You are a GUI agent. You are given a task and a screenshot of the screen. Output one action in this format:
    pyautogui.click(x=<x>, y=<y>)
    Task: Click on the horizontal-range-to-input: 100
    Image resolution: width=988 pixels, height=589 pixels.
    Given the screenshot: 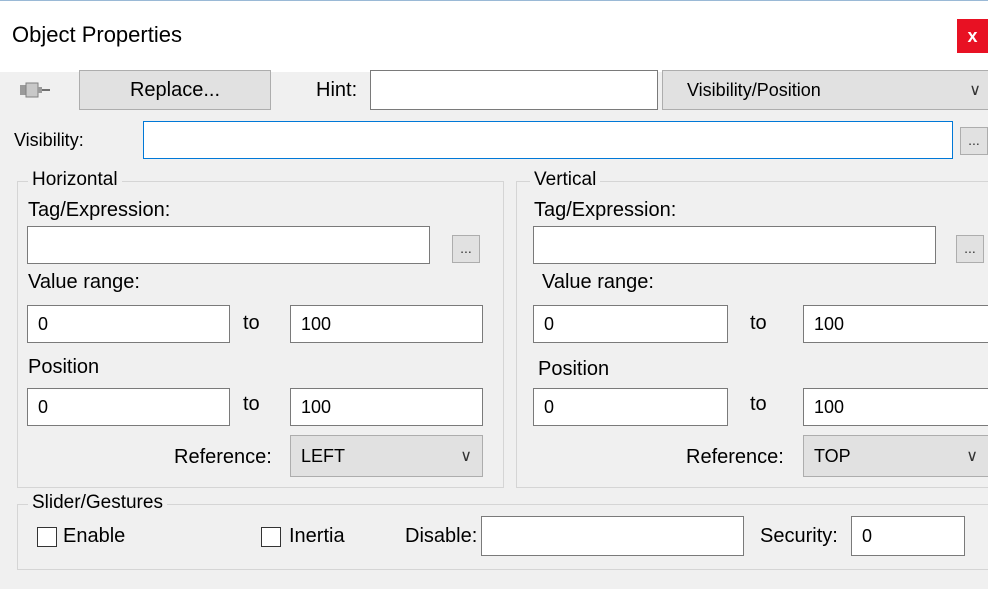 What is the action you would take?
    pyautogui.click(x=386, y=324)
    